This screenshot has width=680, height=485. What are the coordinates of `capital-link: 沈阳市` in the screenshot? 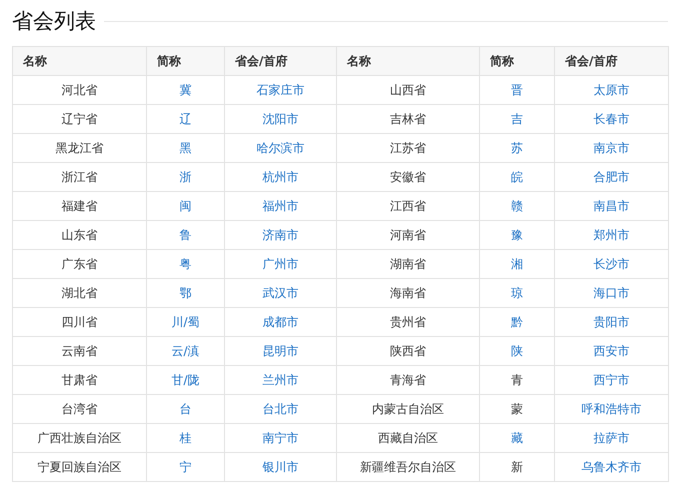 It's located at (280, 119).